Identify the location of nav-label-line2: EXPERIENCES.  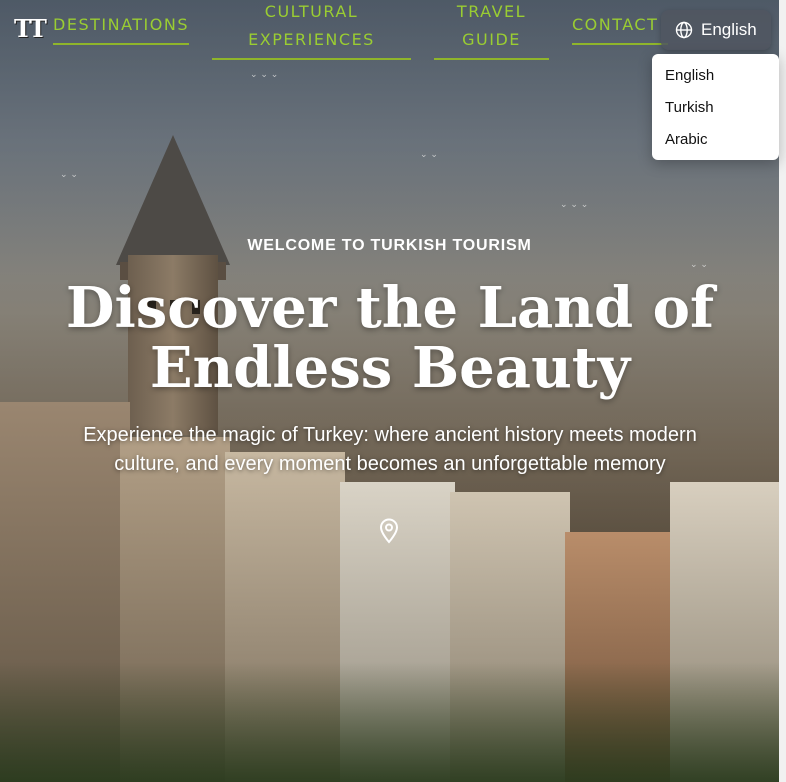
(311, 39).